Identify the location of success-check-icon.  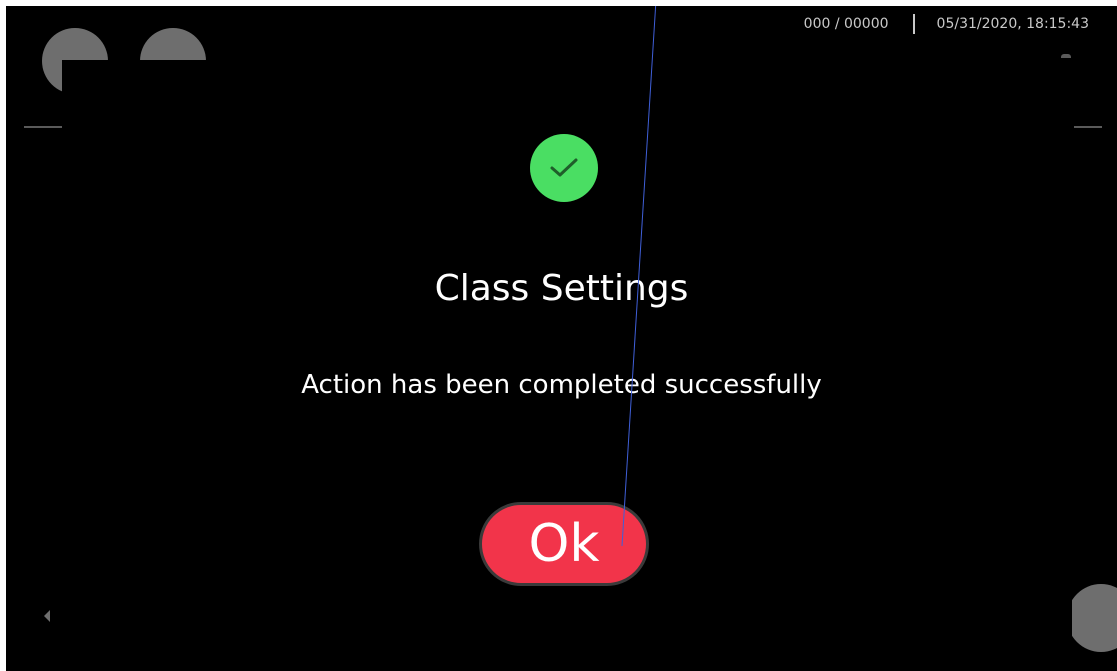
(564, 168).